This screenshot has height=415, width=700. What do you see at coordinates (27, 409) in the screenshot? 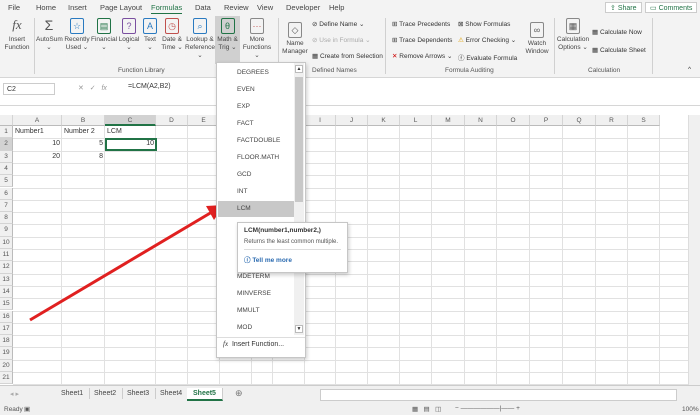
I see `macro-record-icon: ▣` at bounding box center [27, 409].